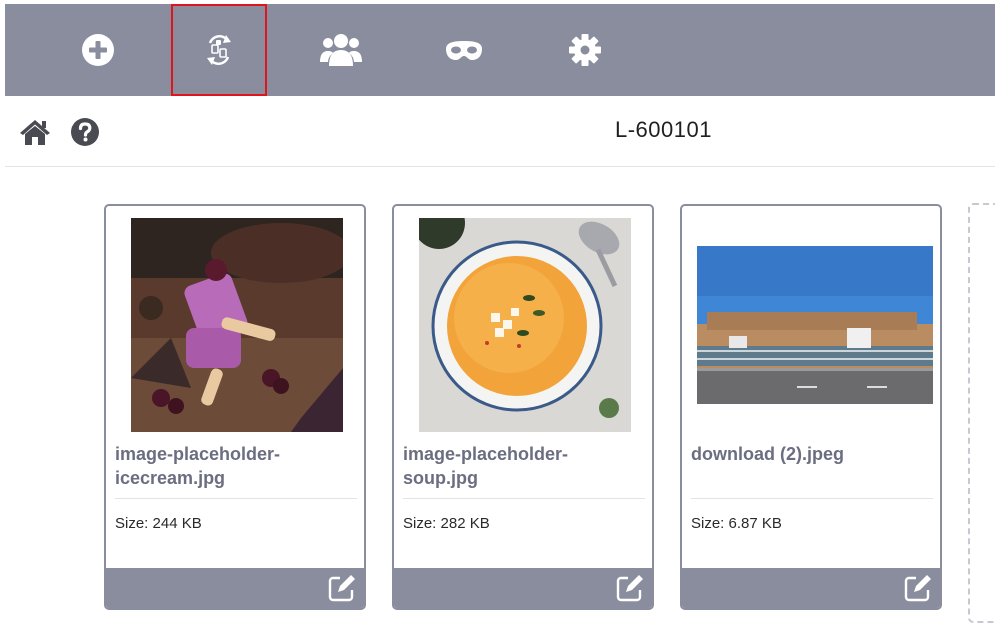  Describe the element at coordinates (500, 131) in the screenshot. I see `subheader: L-600101` at that location.